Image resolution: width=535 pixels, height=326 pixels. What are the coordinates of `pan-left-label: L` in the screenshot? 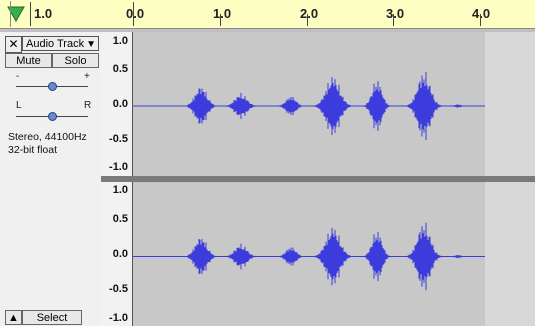 It's located at (19, 105).